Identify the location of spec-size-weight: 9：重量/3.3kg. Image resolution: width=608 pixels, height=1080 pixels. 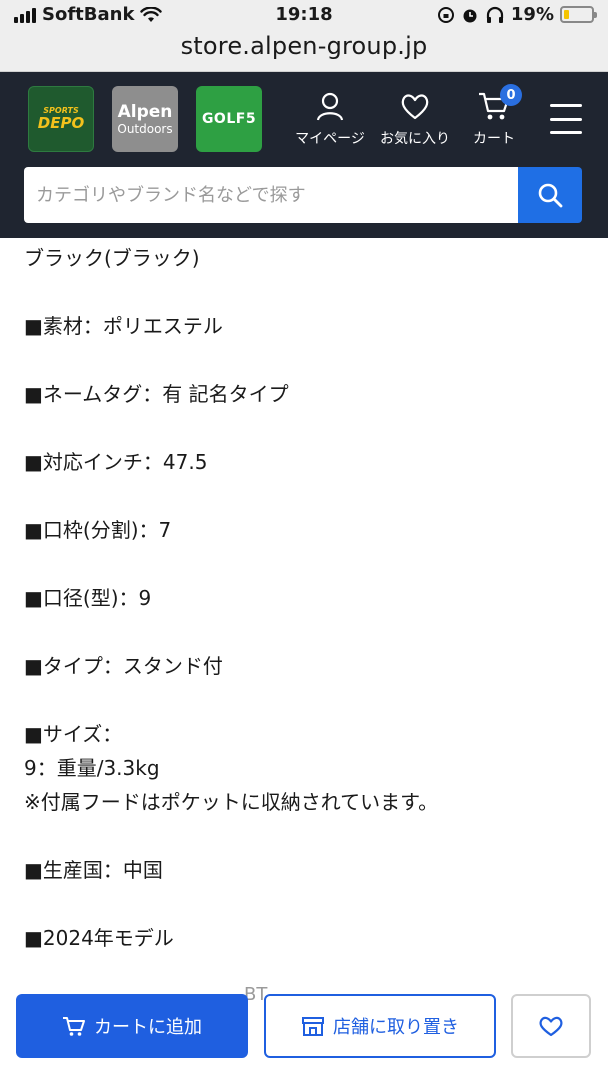
(92, 768).